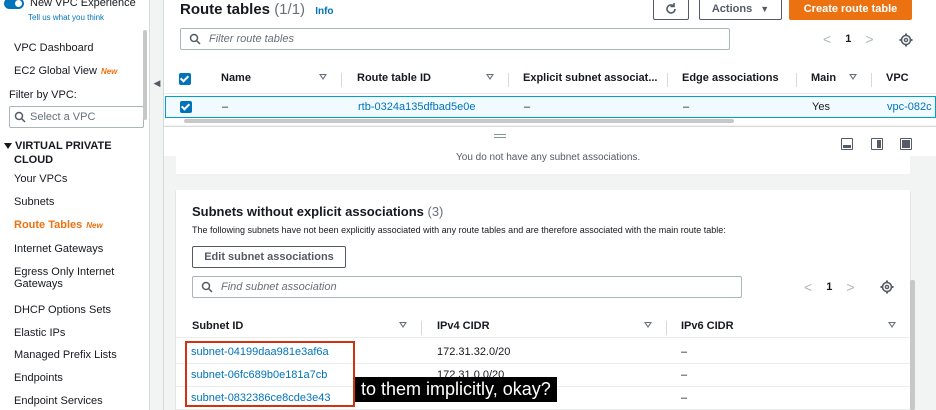  Describe the element at coordinates (543, 326) in the screenshot. I see `subnet-table-header: Subnet ID IPv4 CIDR IPv6 CIDR` at that location.